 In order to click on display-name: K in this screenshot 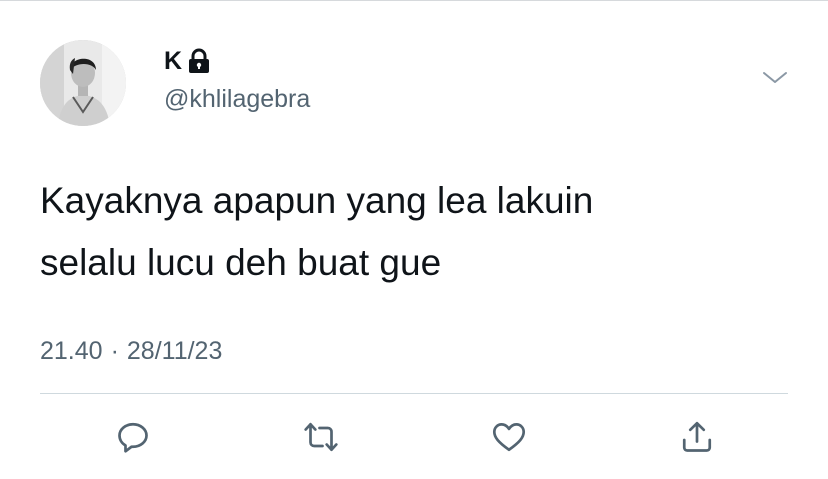, I will do `click(173, 61)`.